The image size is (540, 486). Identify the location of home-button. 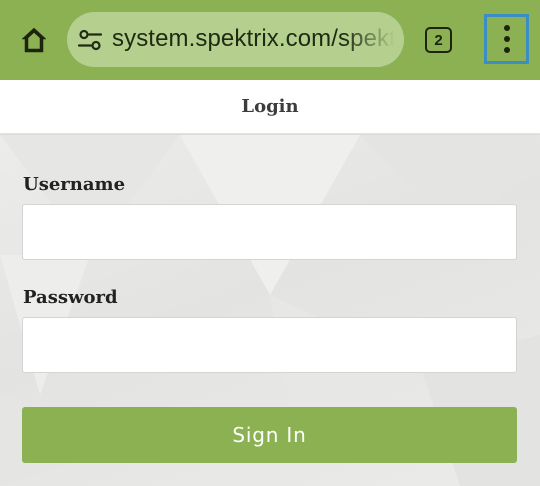
(34, 40).